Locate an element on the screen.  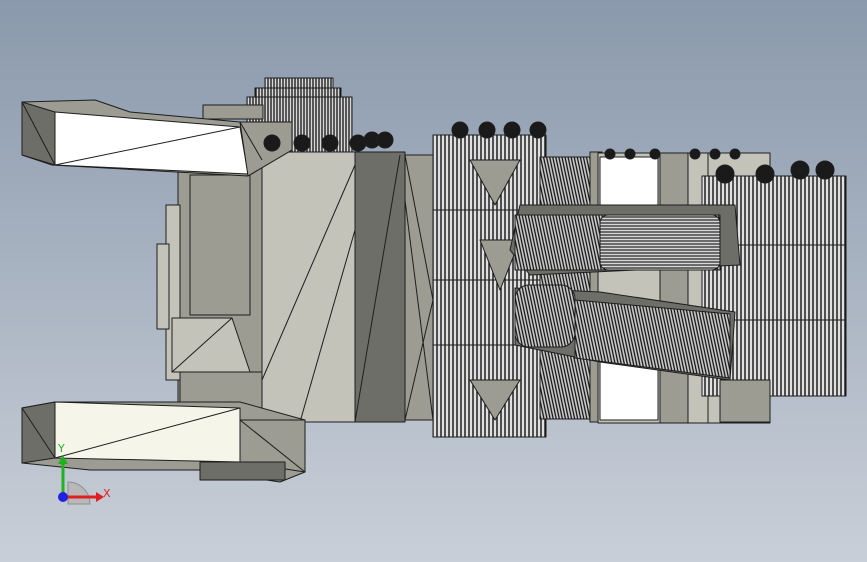
triad-y-label: Y is located at coordinates (61, 448).